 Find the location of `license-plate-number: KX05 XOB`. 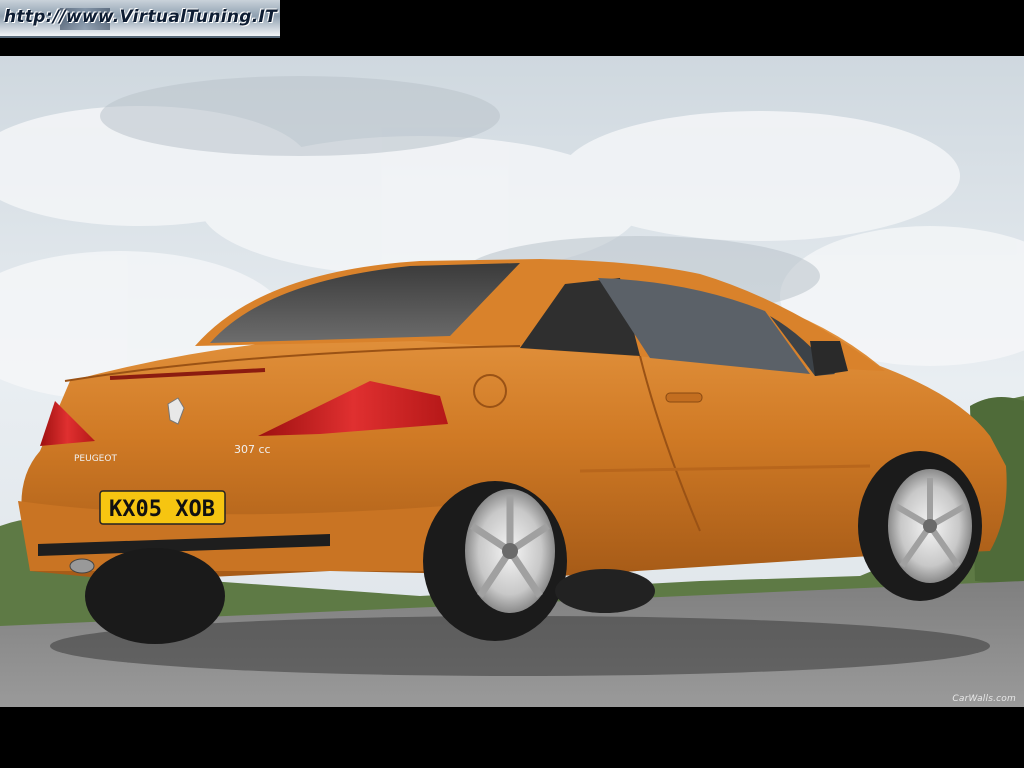

license-plate-number: KX05 XOB is located at coordinates (162, 509).